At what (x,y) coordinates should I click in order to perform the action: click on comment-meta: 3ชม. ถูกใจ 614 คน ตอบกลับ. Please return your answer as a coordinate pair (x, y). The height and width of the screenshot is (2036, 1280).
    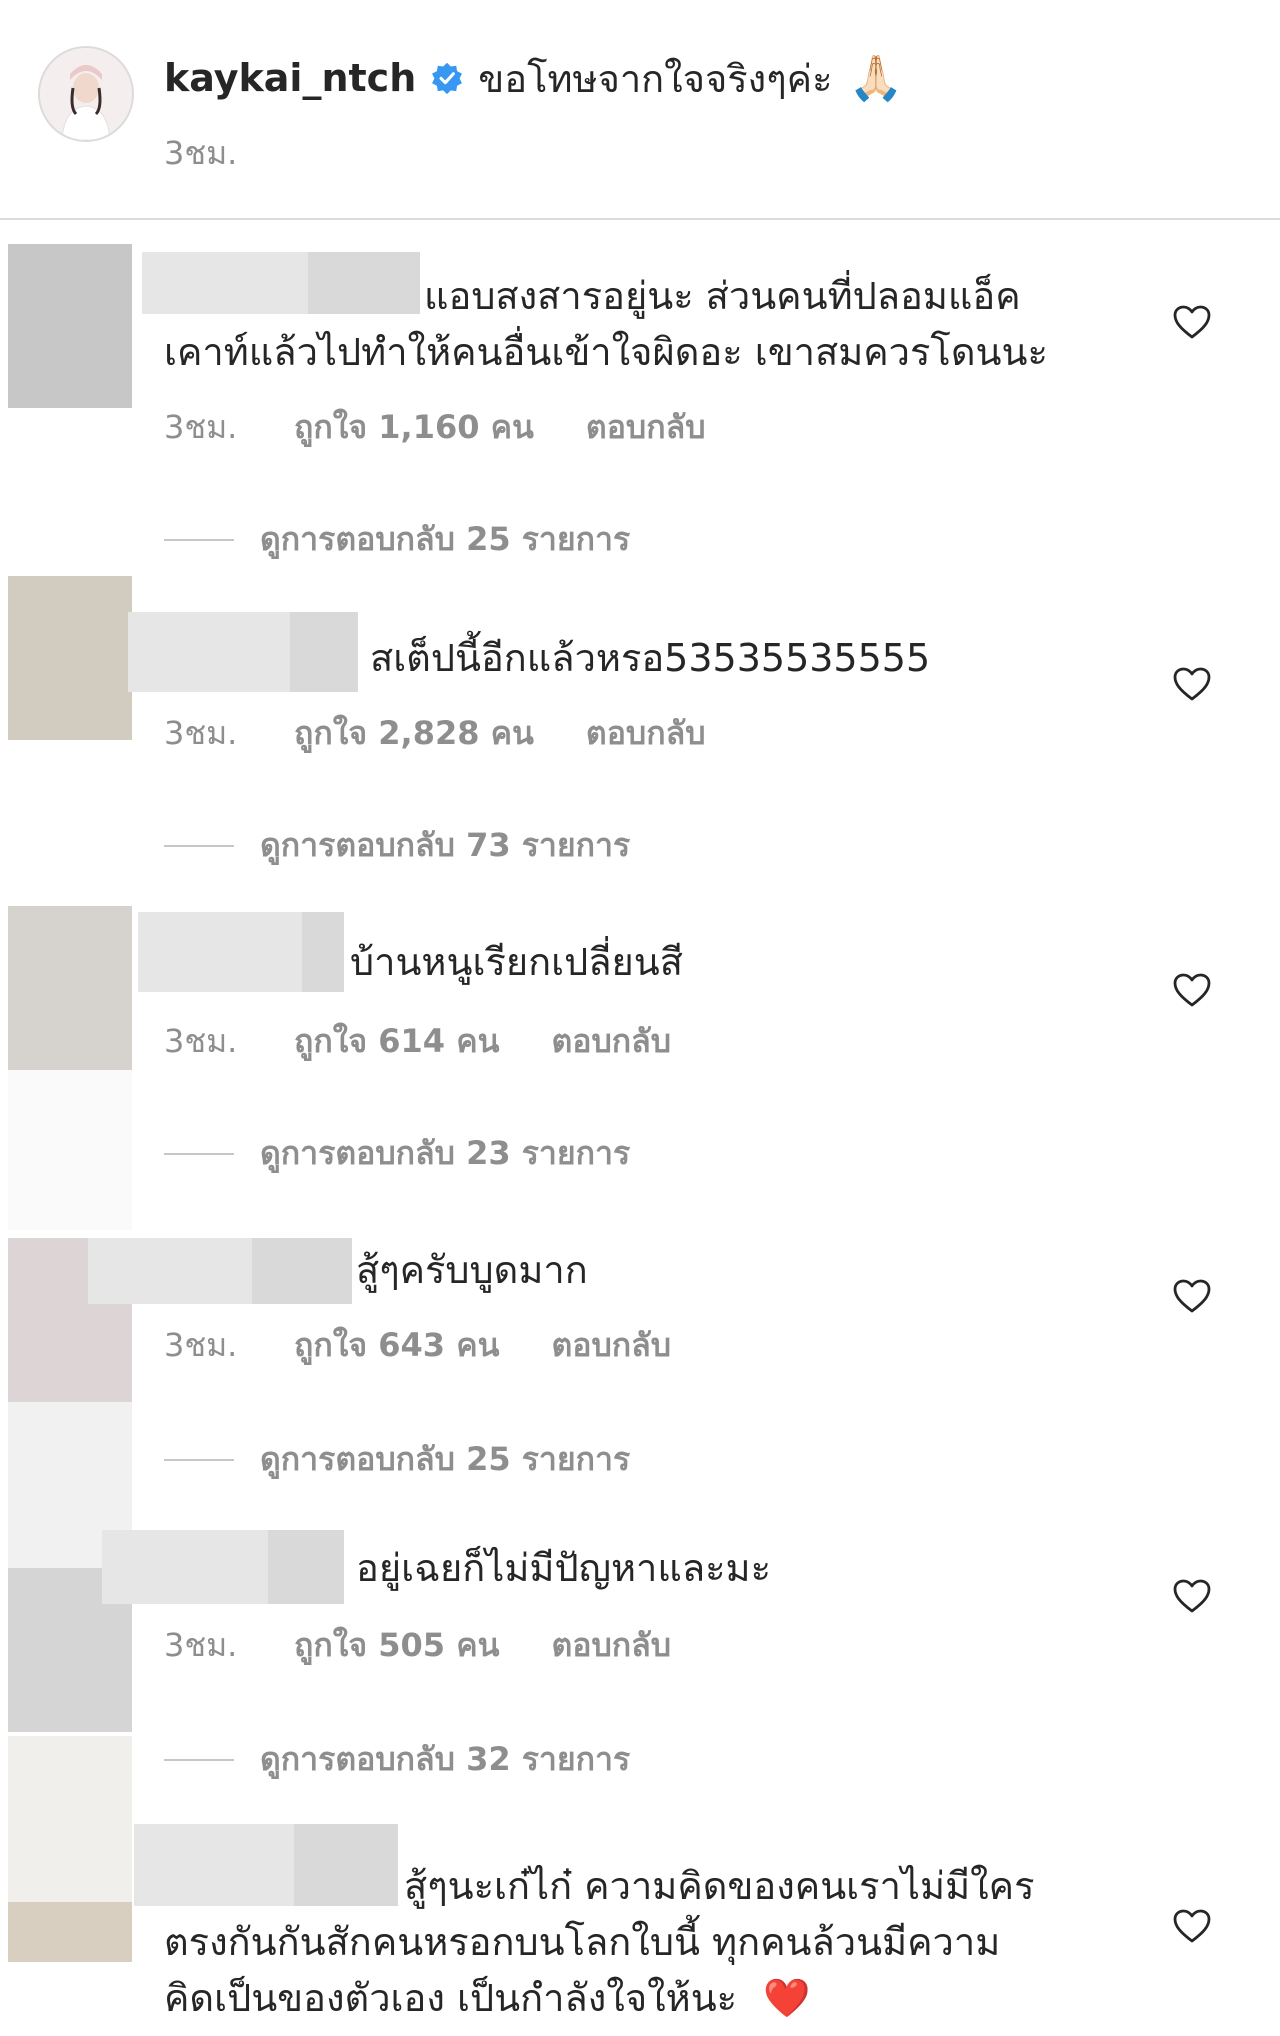
    Looking at the image, I should click on (417, 1041).